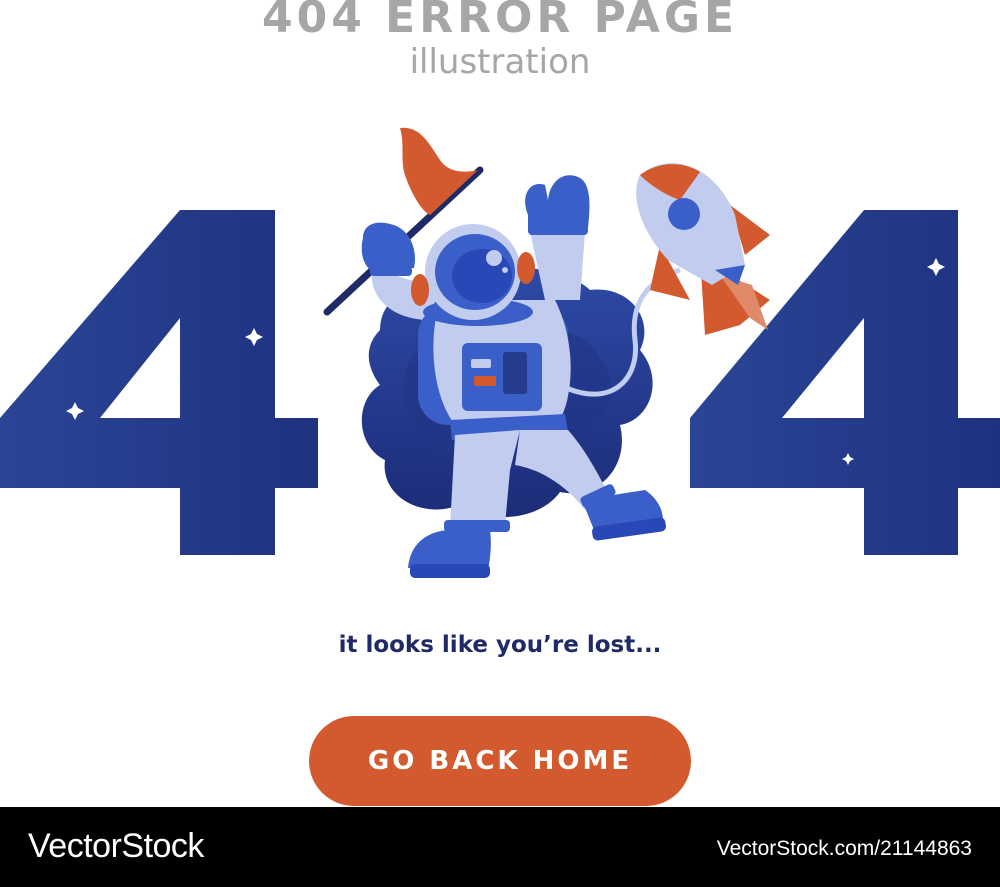 The image size is (1000, 887). I want to click on go-back-home-button: GO BACK HOME, so click(500, 761).